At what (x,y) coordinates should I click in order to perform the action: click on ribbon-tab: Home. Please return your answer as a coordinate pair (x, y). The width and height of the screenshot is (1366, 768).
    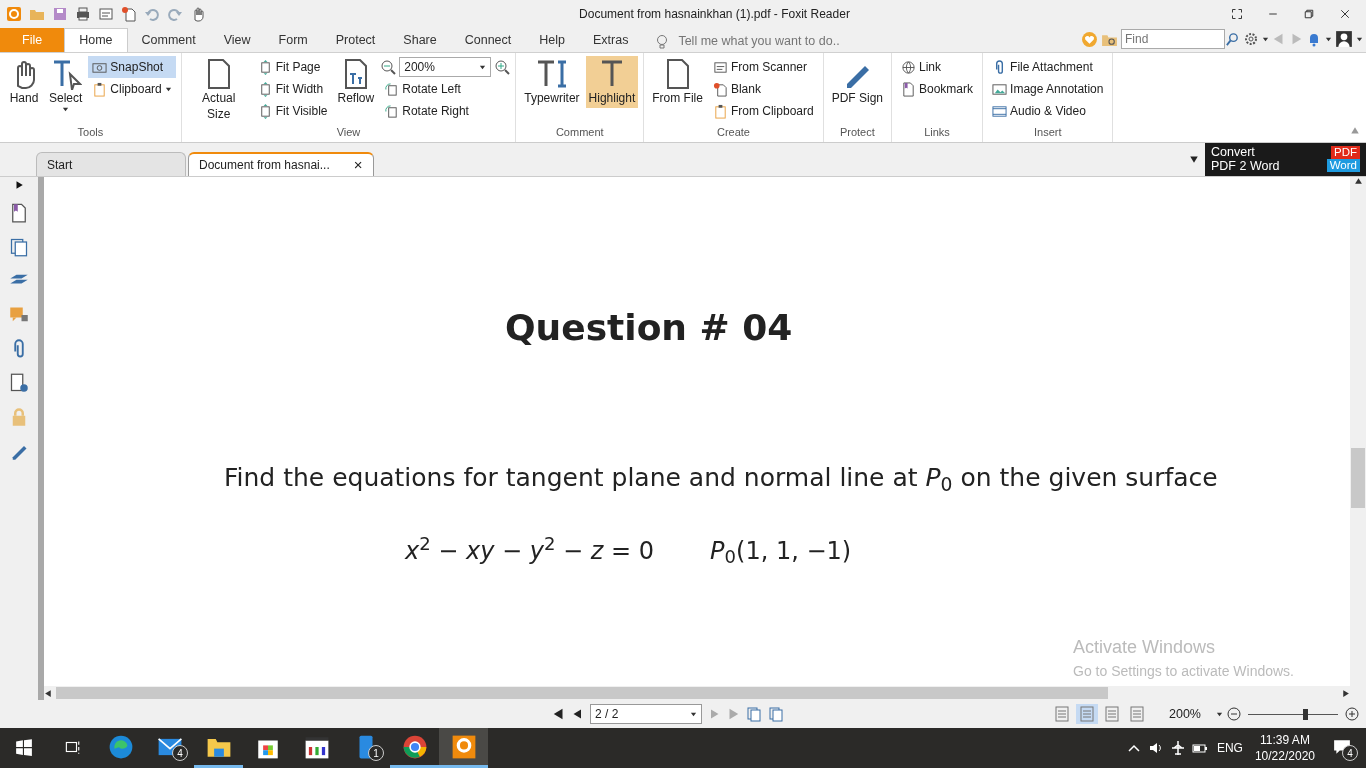
    Looking at the image, I should click on (96, 40).